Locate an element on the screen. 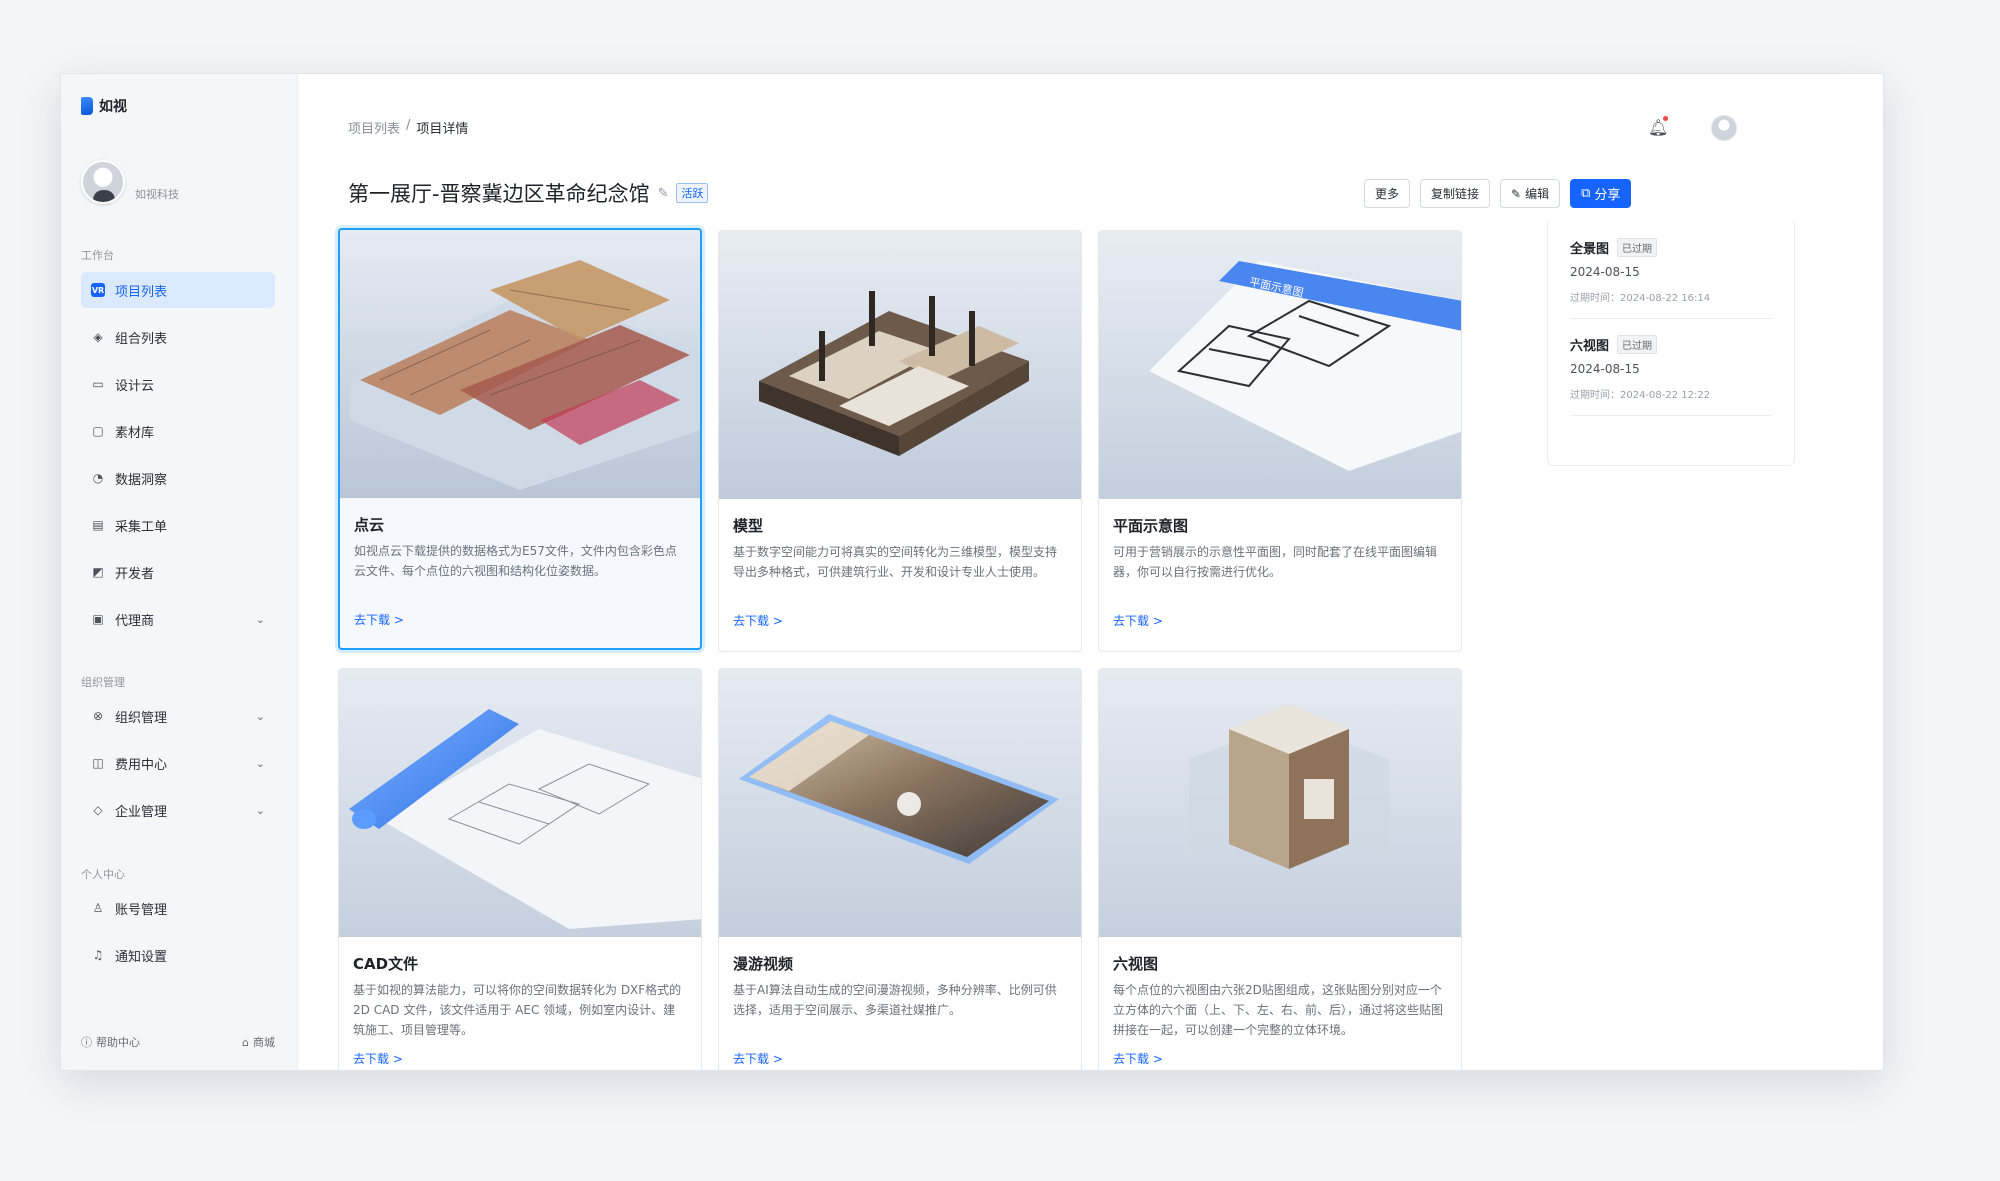 Image resolution: width=2000 pixels, height=1181 pixels. sidebar-item-label: 开发者 is located at coordinates (135, 574).